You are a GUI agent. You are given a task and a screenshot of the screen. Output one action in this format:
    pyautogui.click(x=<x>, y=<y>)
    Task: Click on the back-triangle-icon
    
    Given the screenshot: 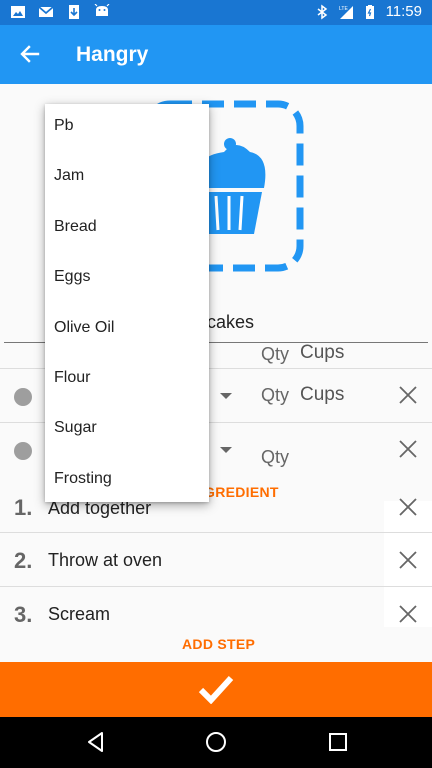 What is the action you would take?
    pyautogui.click(x=96, y=742)
    